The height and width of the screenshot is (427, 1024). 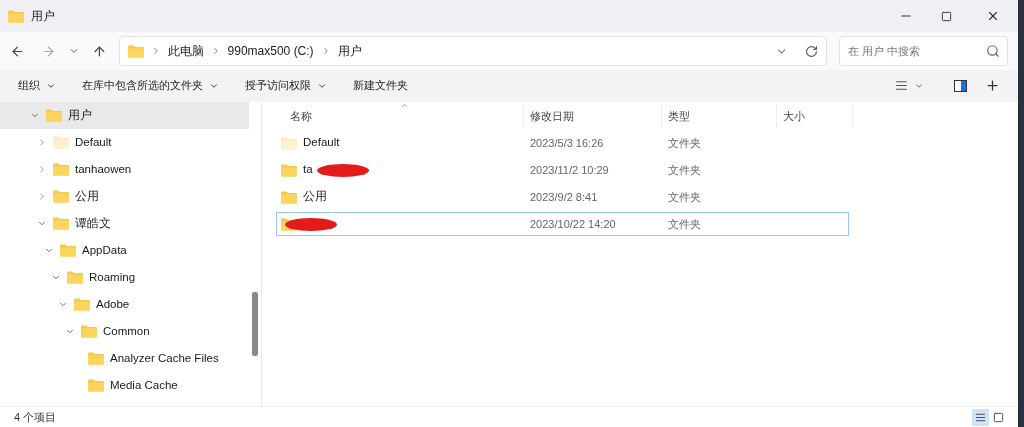 What do you see at coordinates (567, 143) in the screenshot?
I see `date-cell-text: 2023/5/3 16:26` at bounding box center [567, 143].